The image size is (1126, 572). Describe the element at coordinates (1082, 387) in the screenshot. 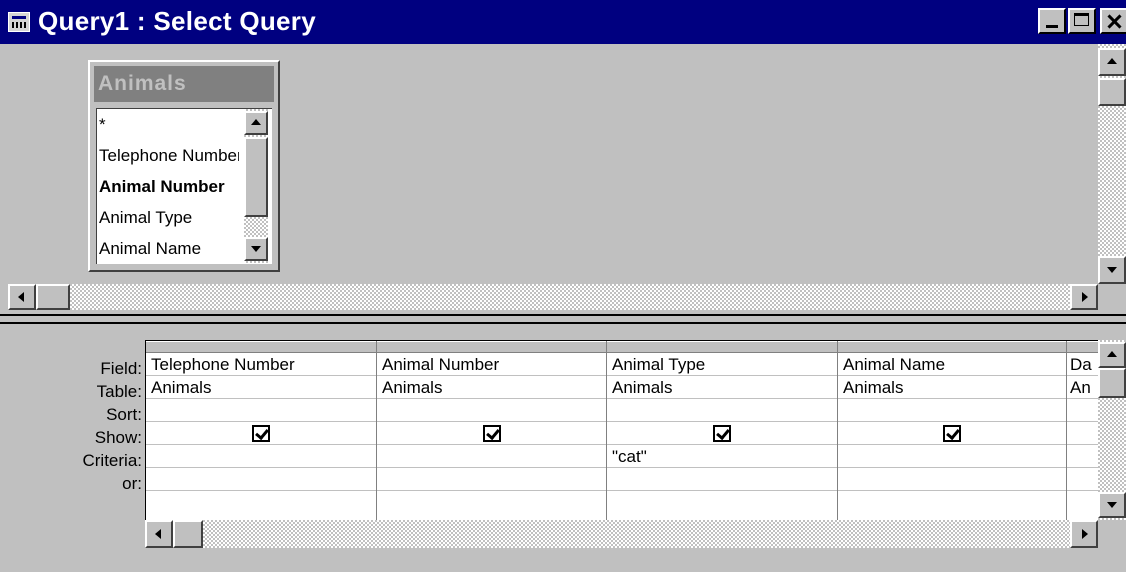

I see `table-cell: An` at that location.